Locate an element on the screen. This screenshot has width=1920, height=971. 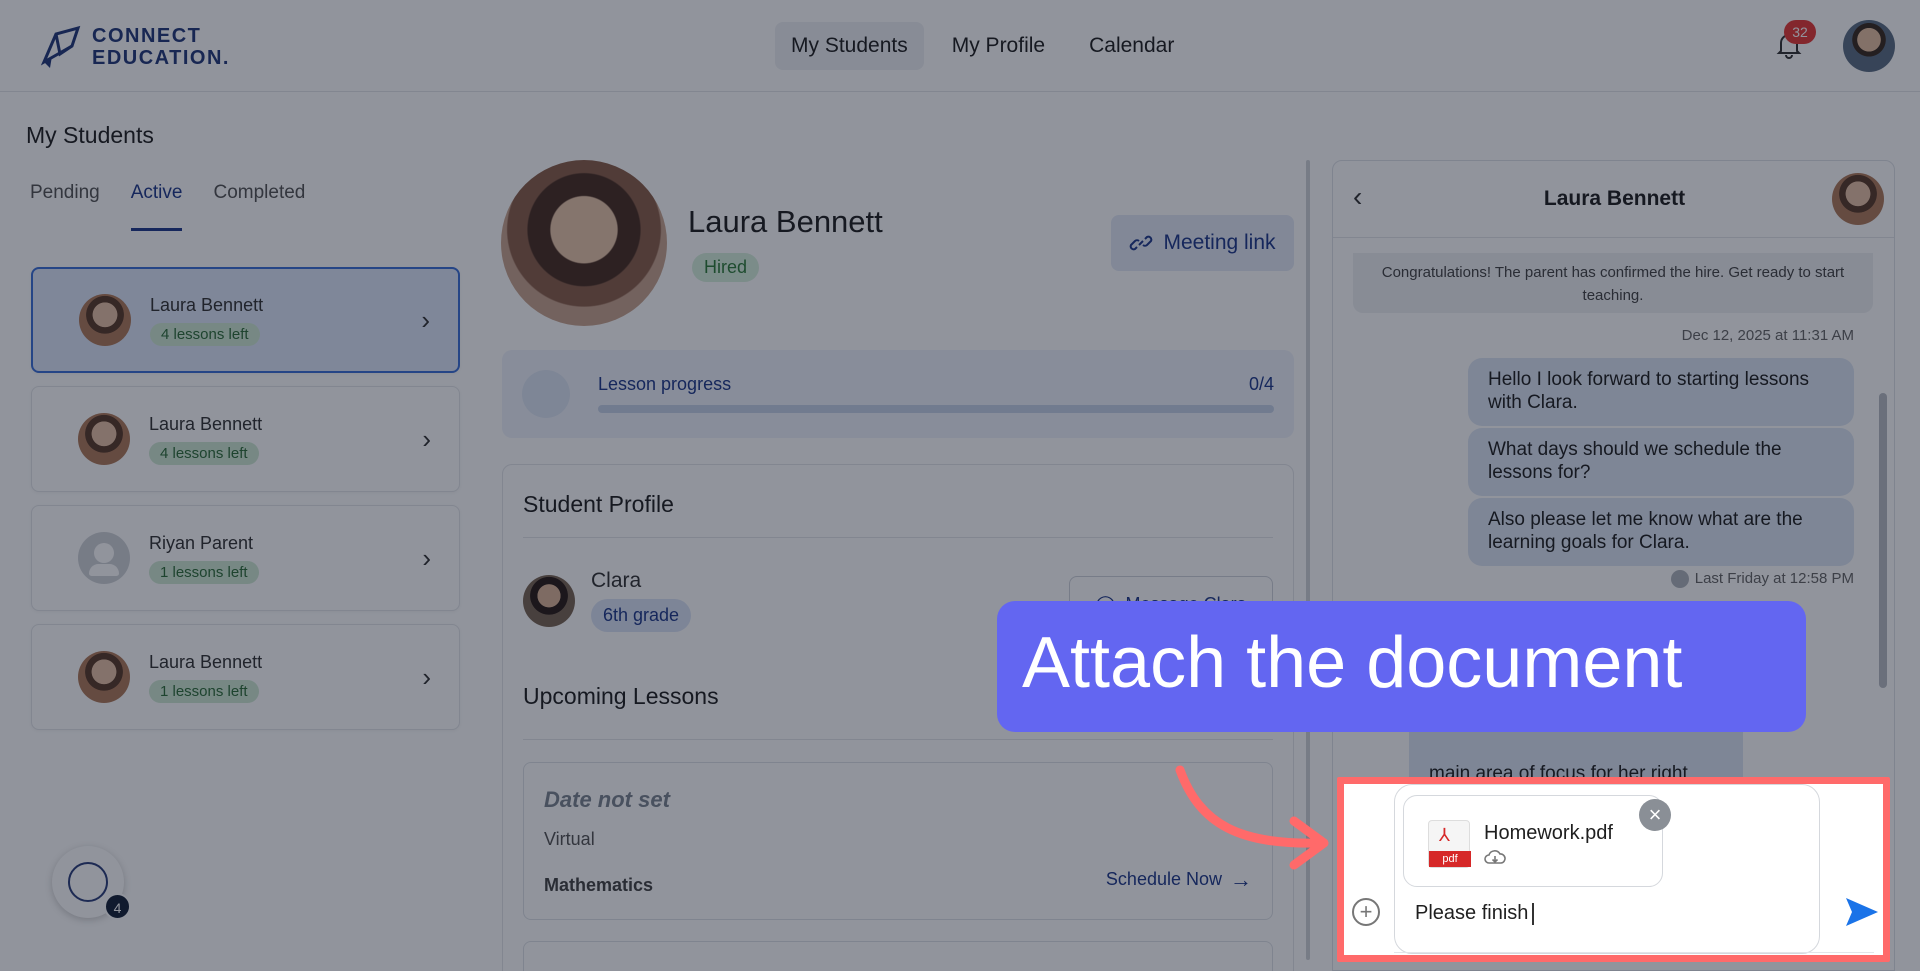
timestamp-text: Last Friday at 12:58 PM is located at coordinates (1774, 578).